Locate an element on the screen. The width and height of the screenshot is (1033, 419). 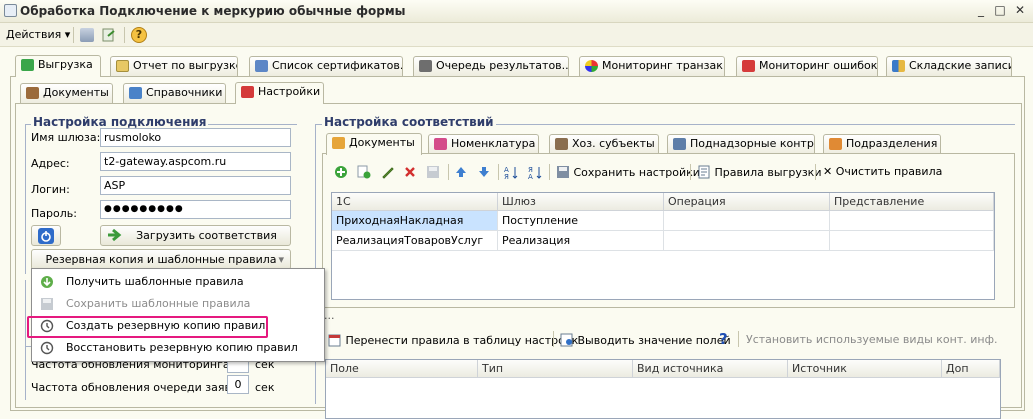
copy-icon is located at coordinates (87, 35).